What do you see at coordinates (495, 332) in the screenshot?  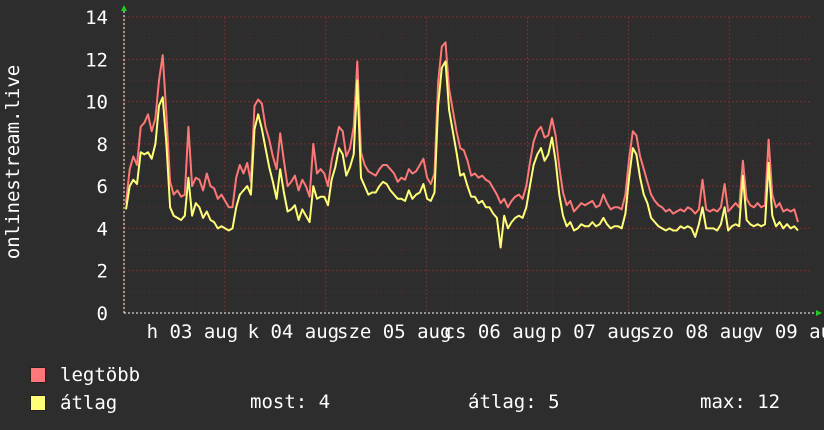 I see `x-tick-label: cs 06 aug` at bounding box center [495, 332].